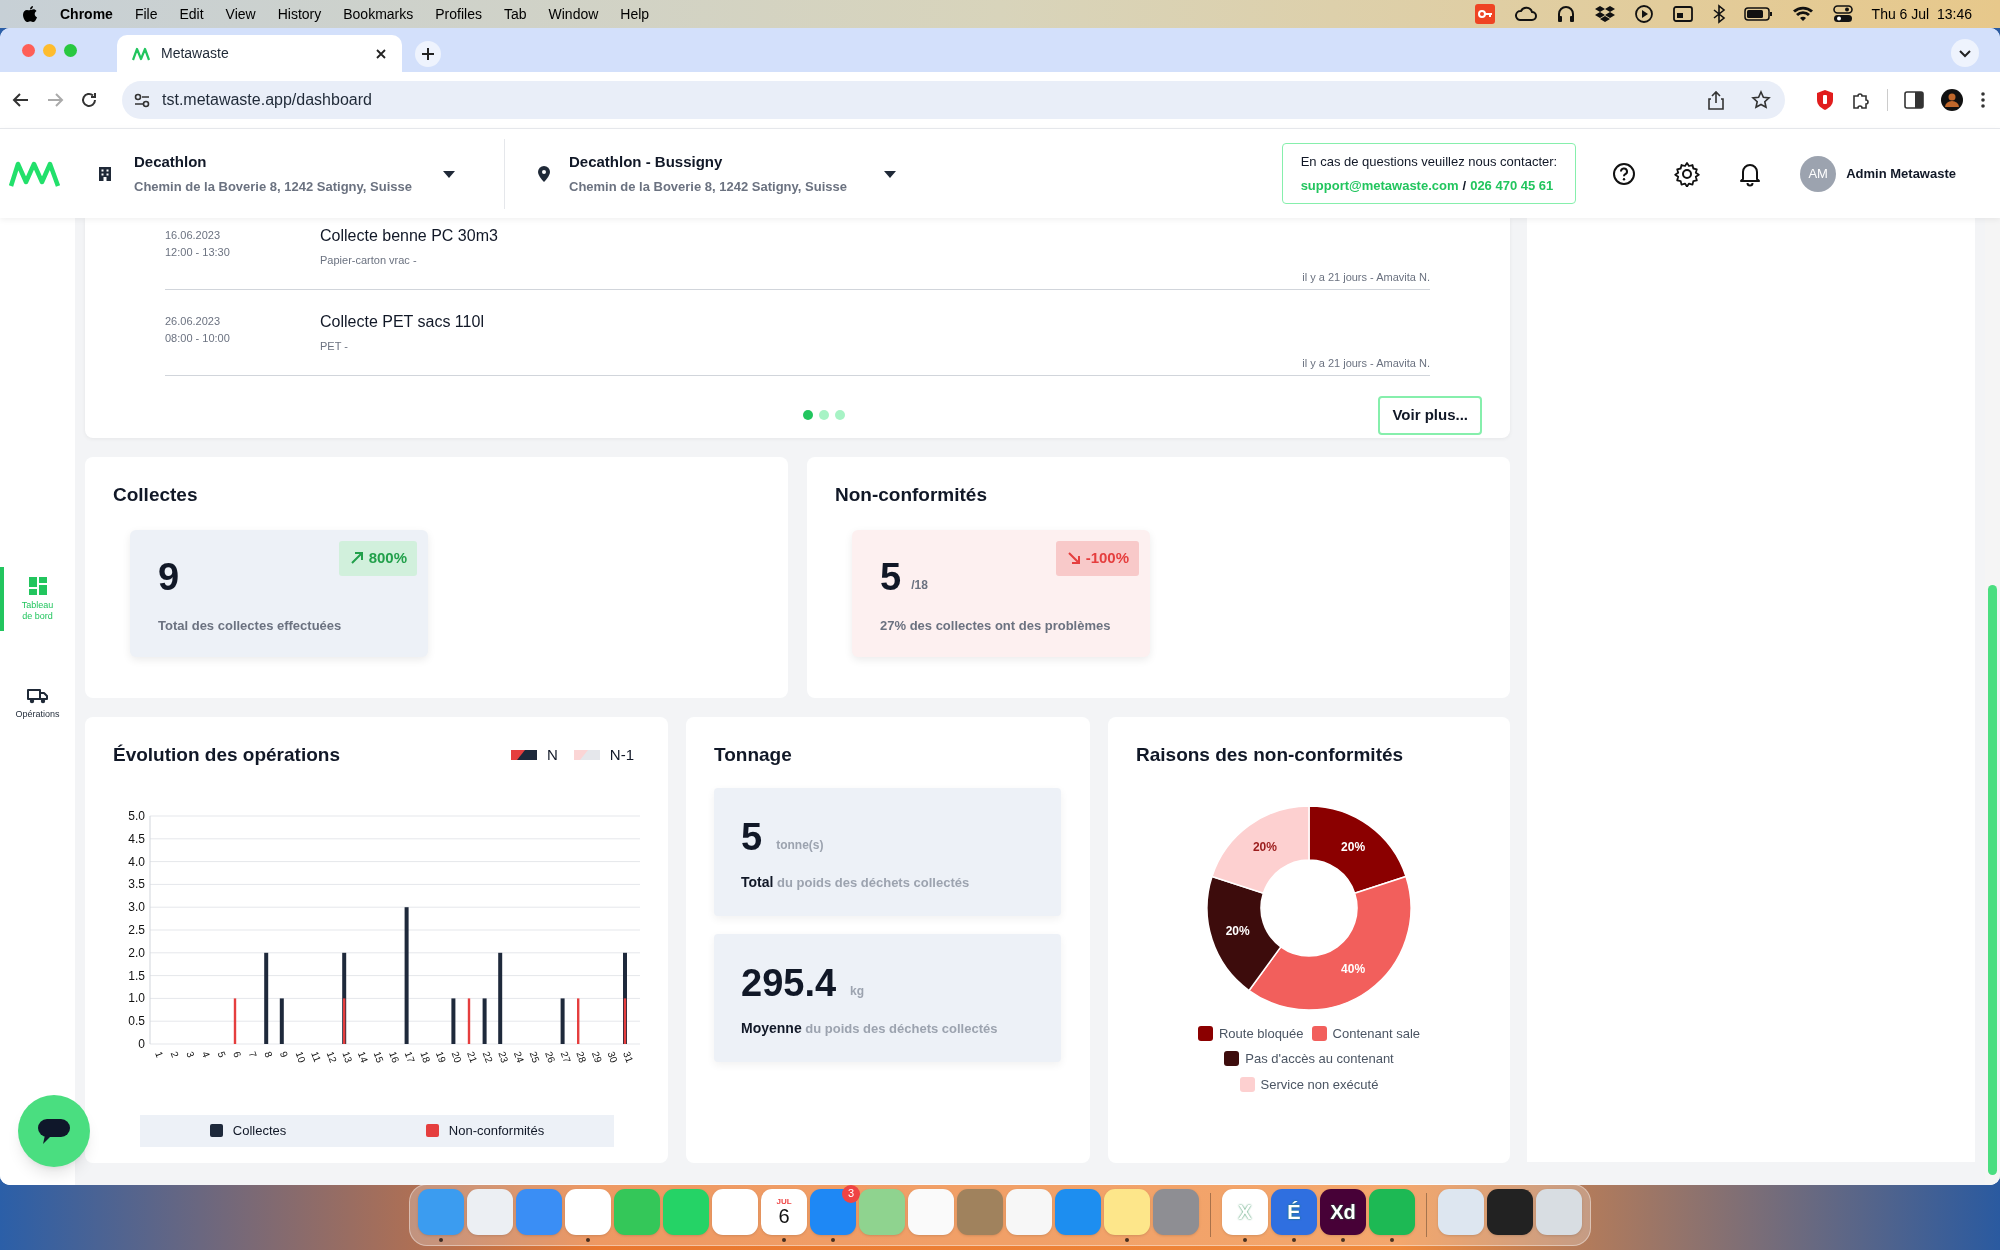  Describe the element at coordinates (334, 346) in the screenshot. I see `collection-subtitle: PET -` at that location.